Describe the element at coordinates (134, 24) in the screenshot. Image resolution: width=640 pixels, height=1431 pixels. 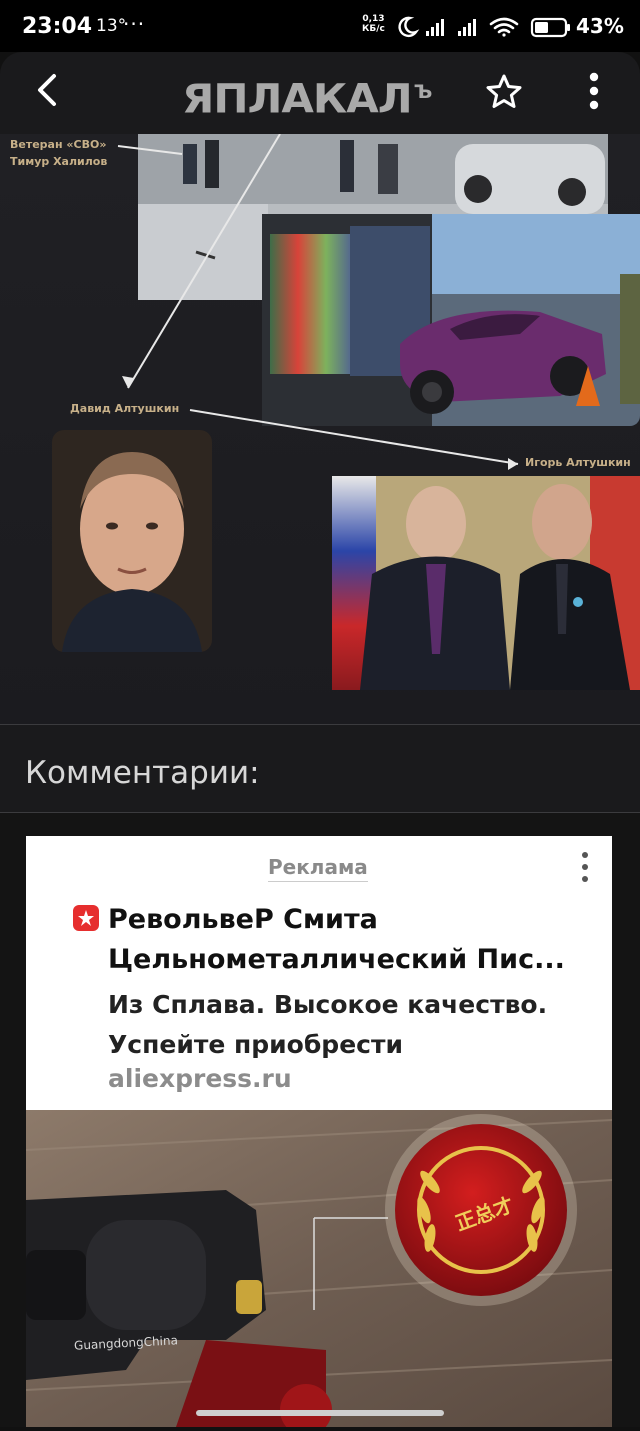
I see `status-overflow: ···` at that location.